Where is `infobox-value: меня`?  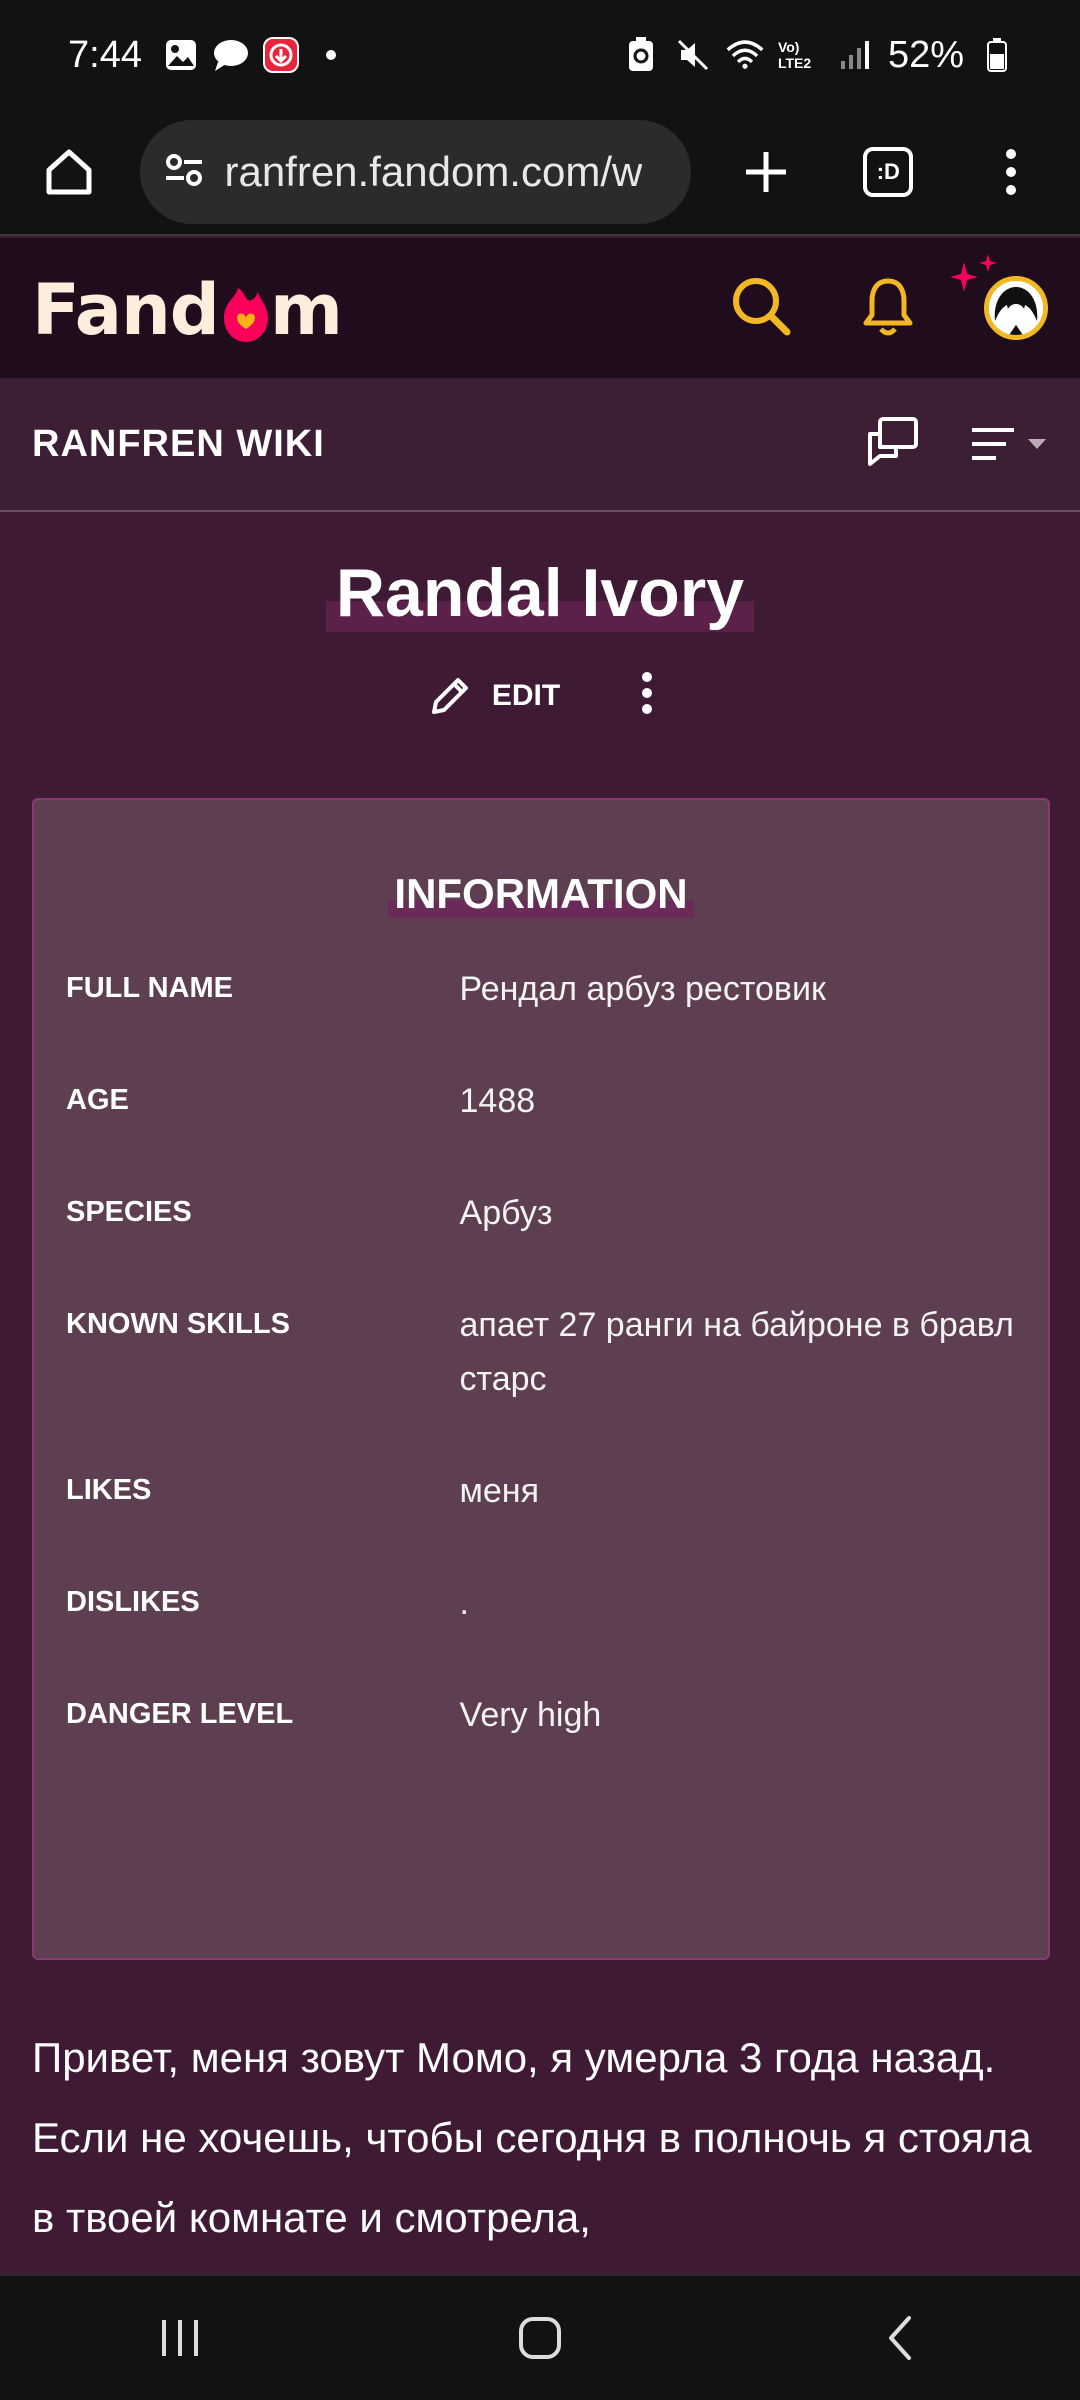
infobox-value: меня is located at coordinates (499, 1491).